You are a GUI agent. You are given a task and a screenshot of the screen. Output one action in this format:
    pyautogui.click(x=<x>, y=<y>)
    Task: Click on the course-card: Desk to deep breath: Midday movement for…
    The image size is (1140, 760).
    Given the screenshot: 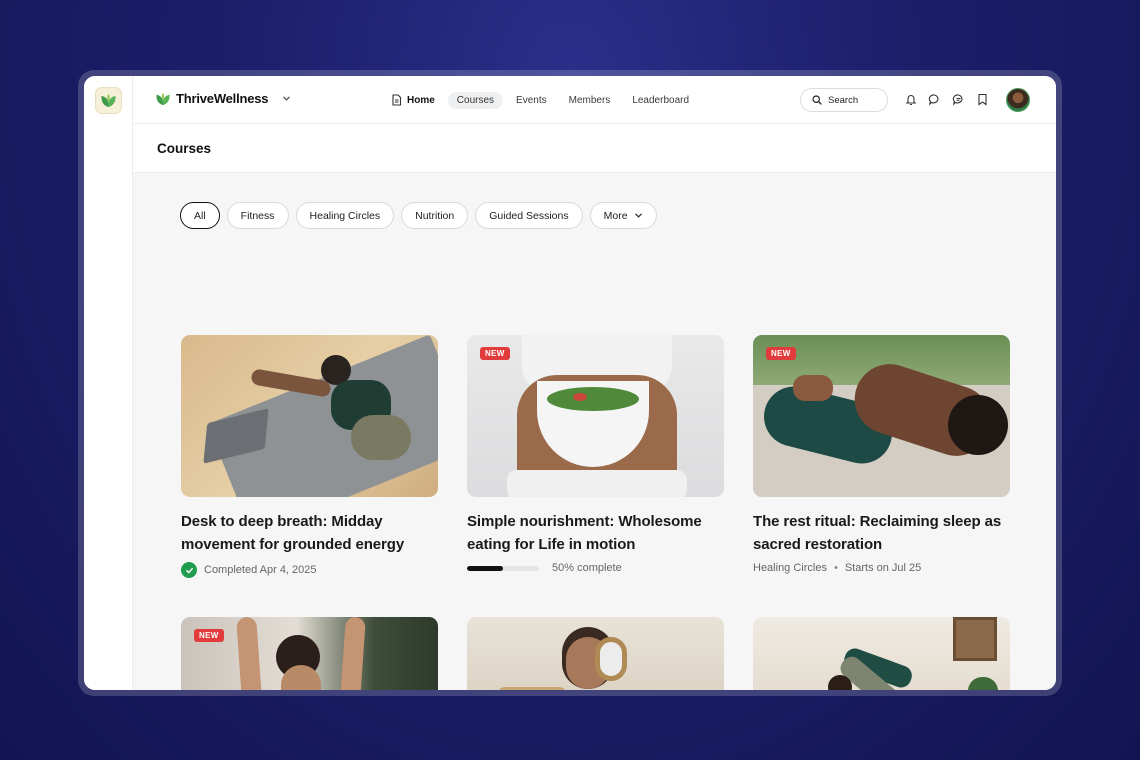 What is the action you would take?
    pyautogui.click(x=309, y=456)
    